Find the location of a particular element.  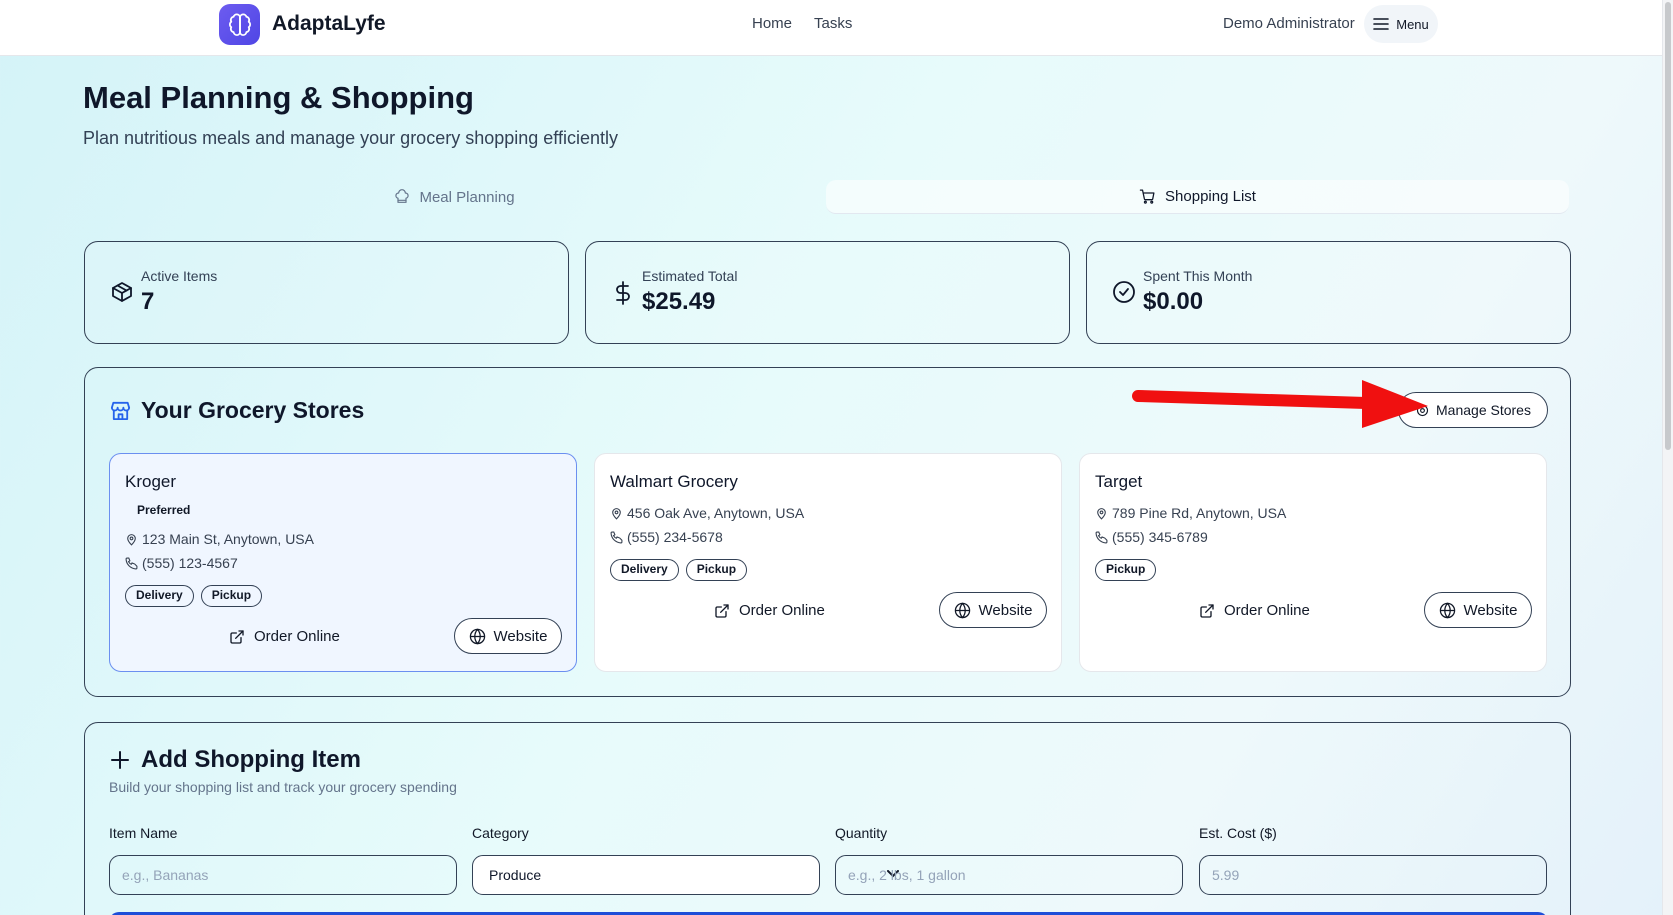

stat-value: $0.00 is located at coordinates (1173, 301).